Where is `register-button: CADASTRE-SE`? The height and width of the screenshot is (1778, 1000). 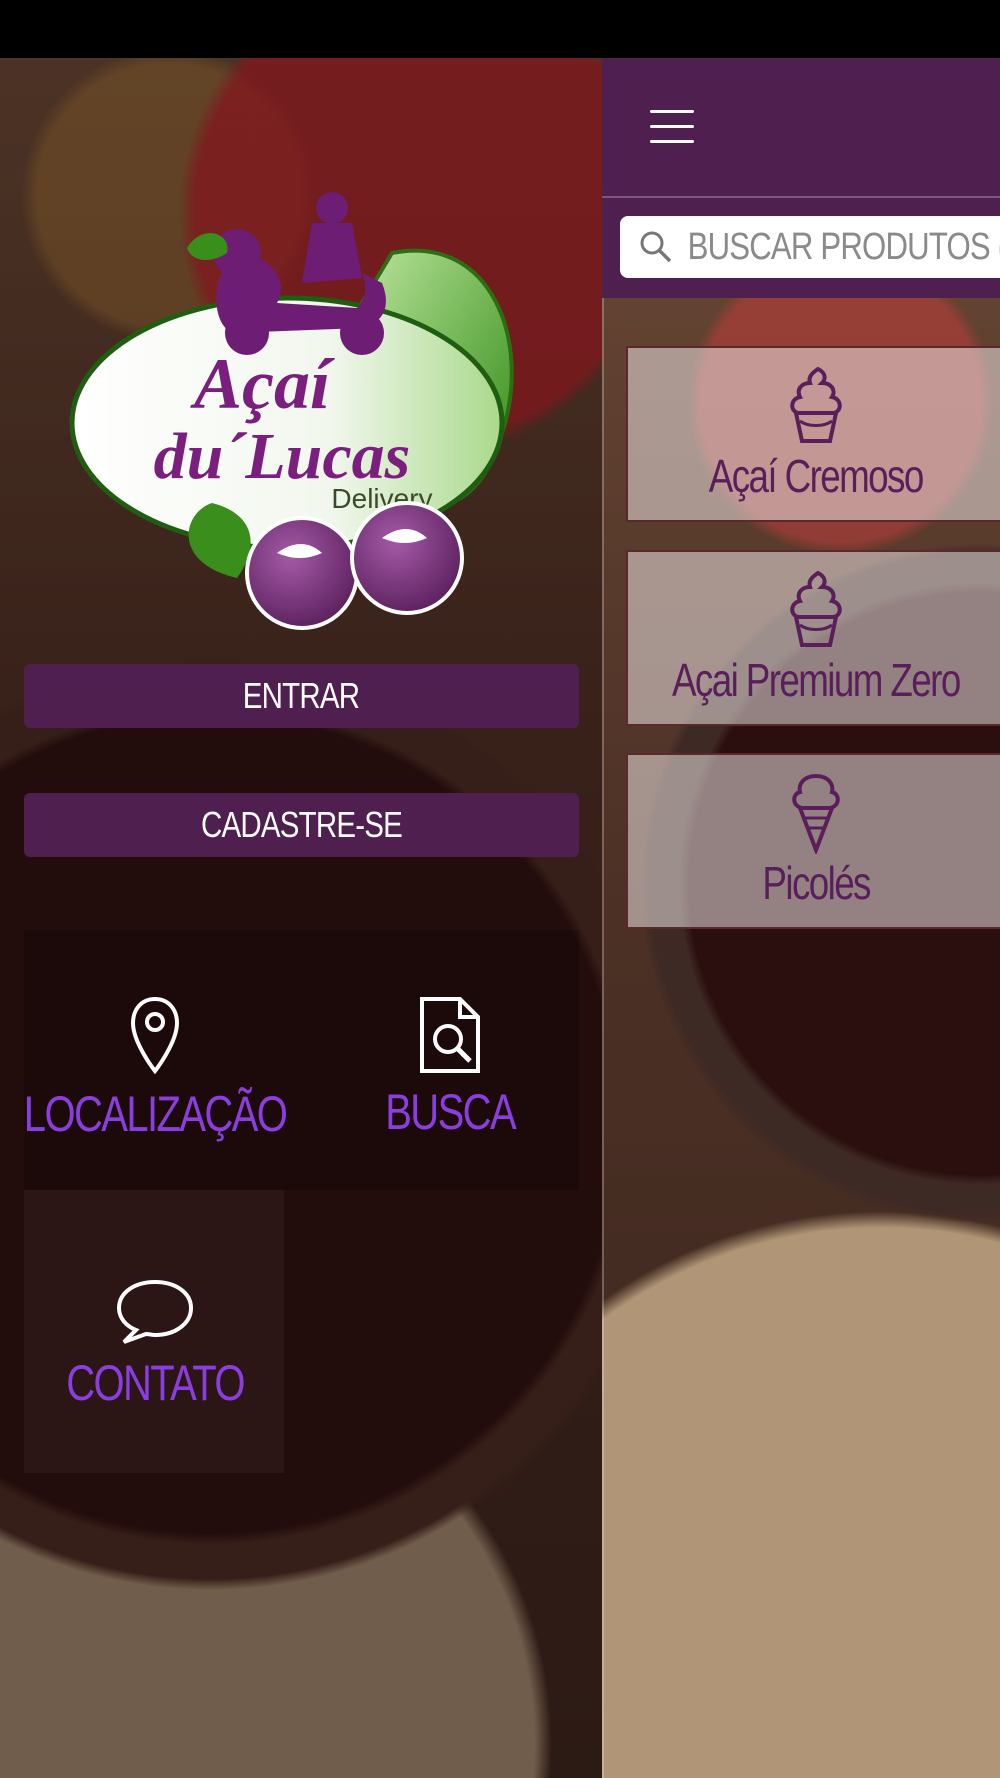
register-button: CADASTRE-SE is located at coordinates (301, 825).